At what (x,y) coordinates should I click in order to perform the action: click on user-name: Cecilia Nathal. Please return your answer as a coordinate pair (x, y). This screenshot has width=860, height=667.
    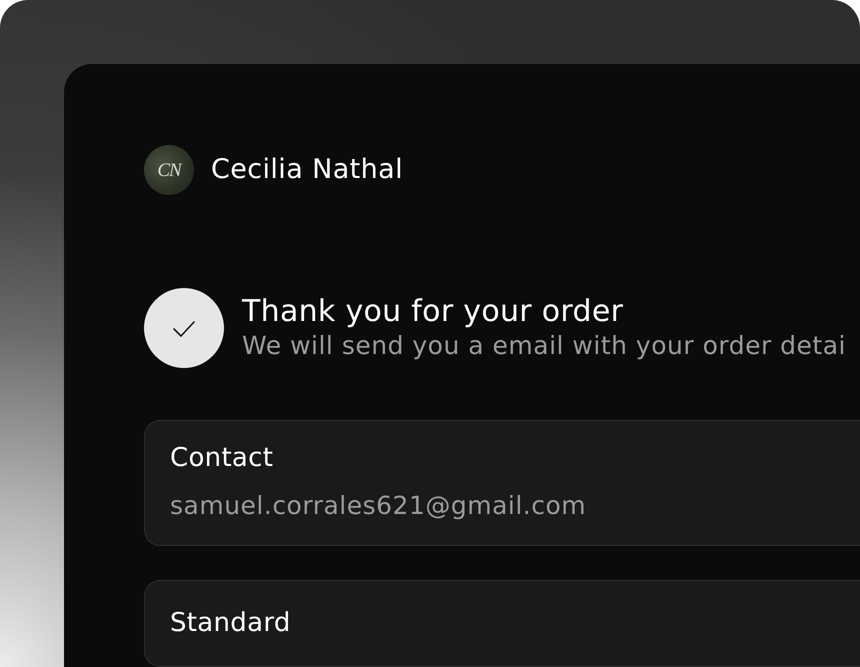
    Looking at the image, I should click on (307, 170).